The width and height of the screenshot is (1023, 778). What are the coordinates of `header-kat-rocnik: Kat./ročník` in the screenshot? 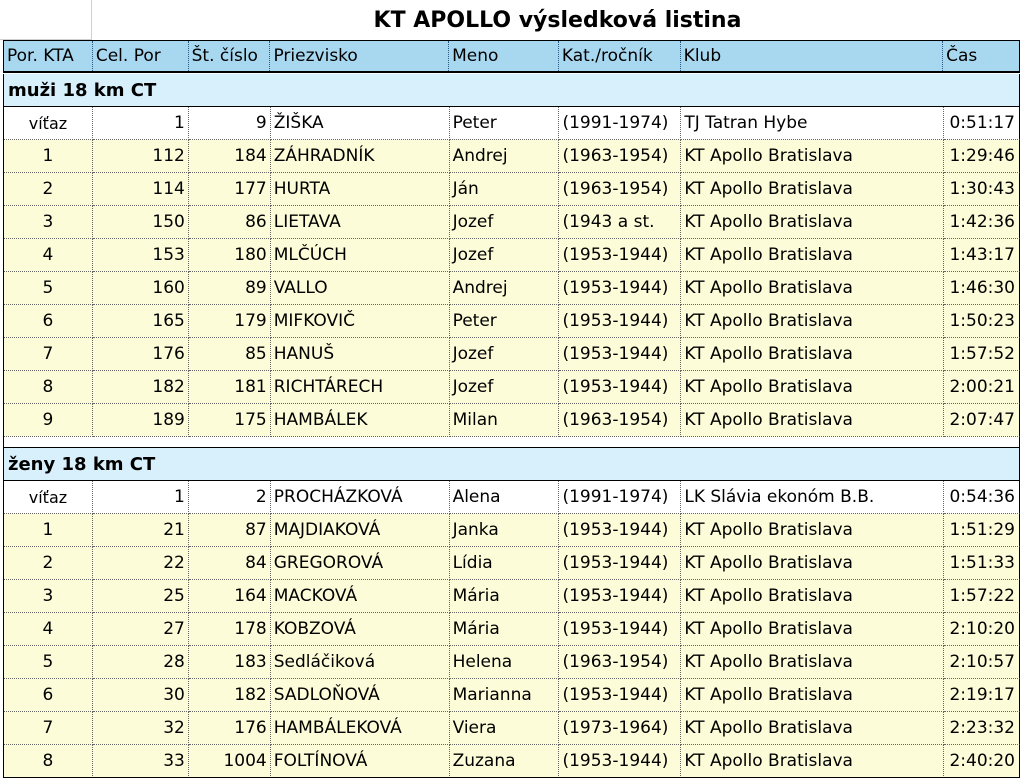 It's located at (620, 56).